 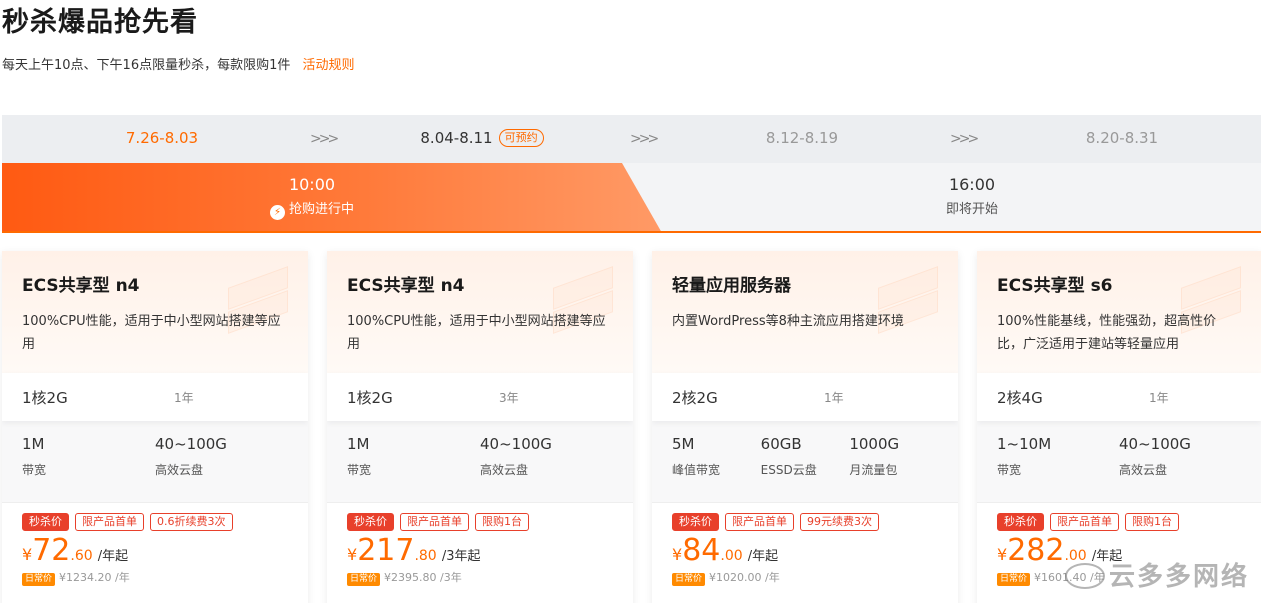 I want to click on slot-state: ⚡ 抢购进行中, so click(x=312, y=209).